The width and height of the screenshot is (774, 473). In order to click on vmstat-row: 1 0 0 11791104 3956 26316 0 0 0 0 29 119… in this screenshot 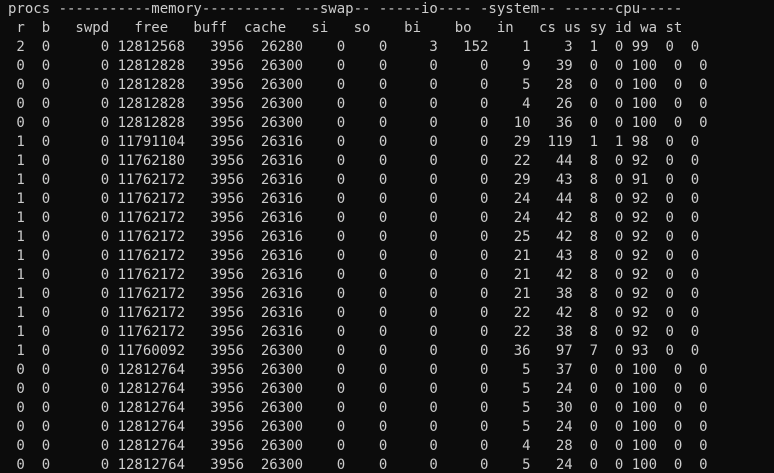, I will do `click(354, 142)`.